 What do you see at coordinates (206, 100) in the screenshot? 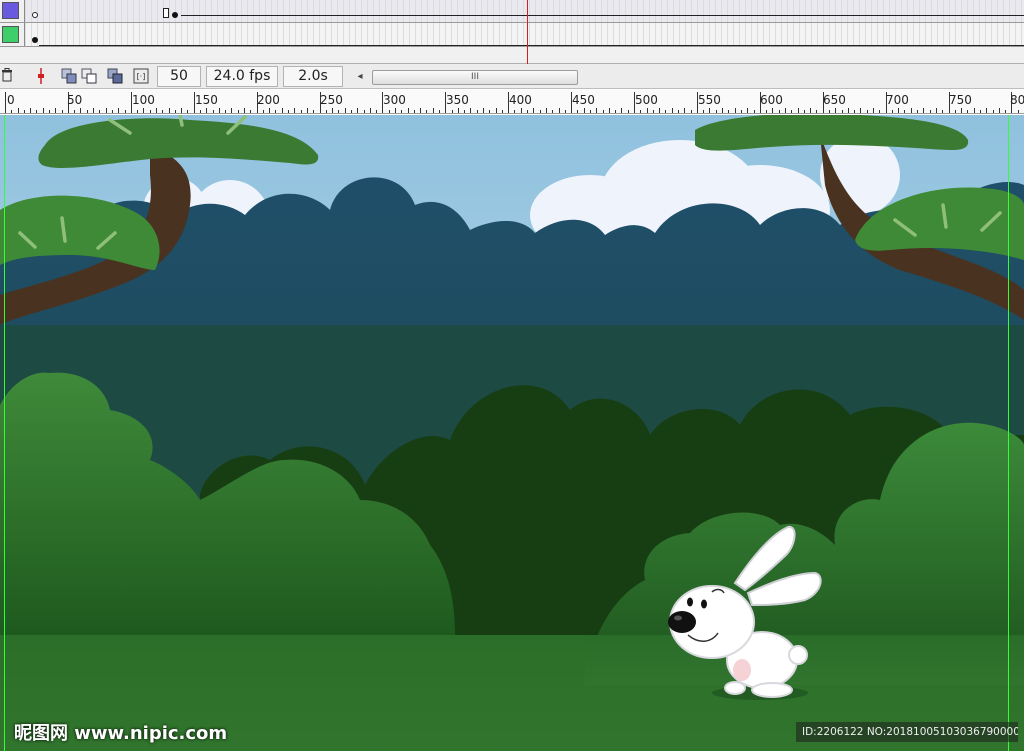
I see `ruler-label: 150` at bounding box center [206, 100].